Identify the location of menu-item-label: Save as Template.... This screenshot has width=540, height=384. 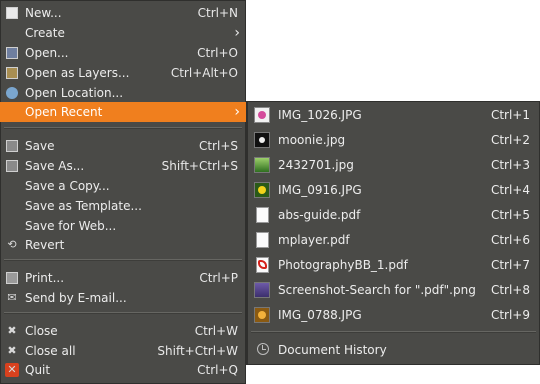
(83, 206).